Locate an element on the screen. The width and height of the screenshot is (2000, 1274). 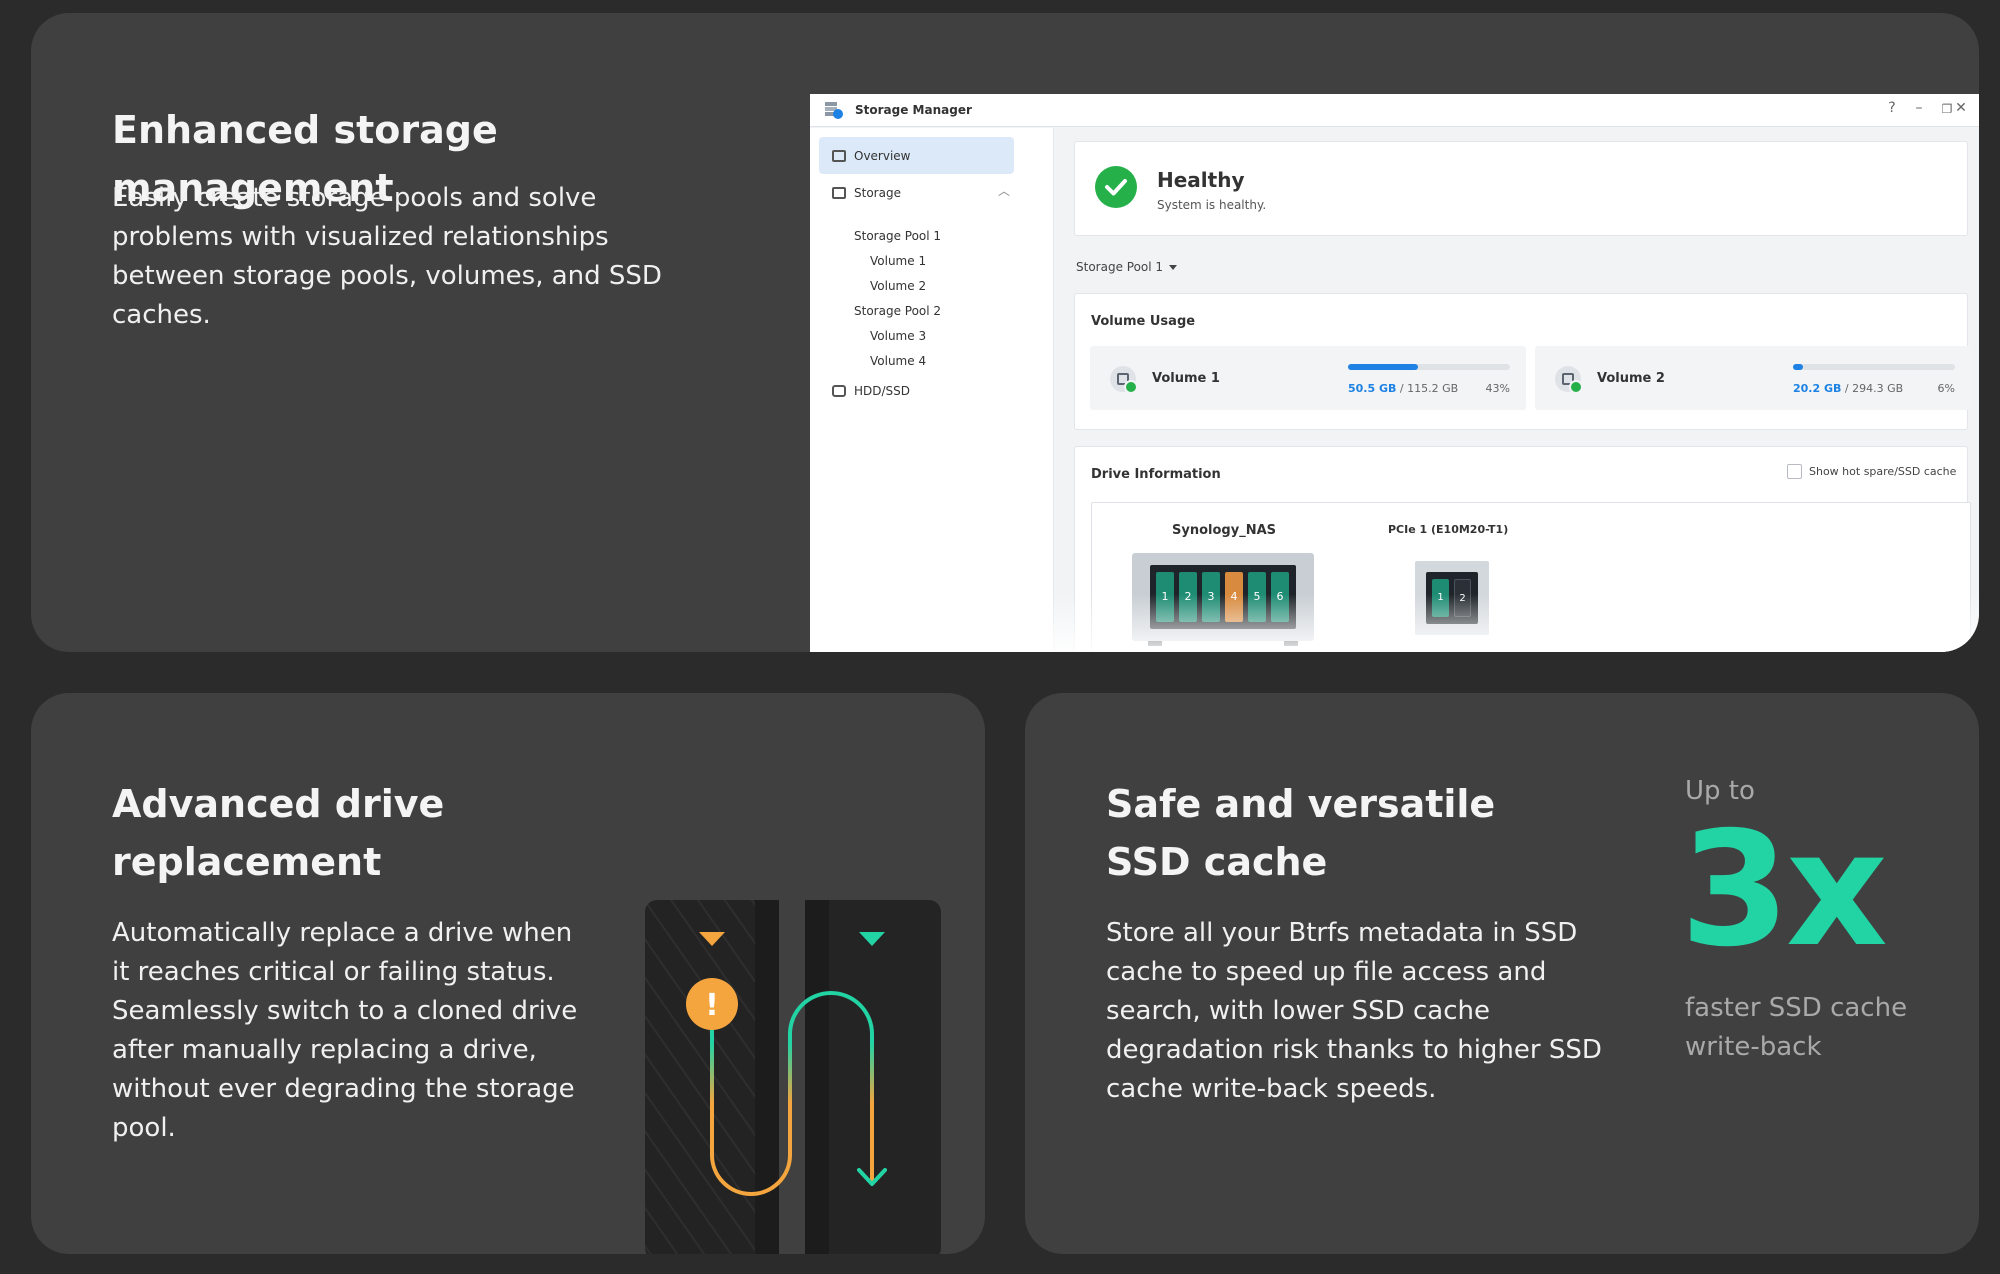
usage-stats: 20.2 GB / 294.3 GB 6% is located at coordinates (1874, 388).